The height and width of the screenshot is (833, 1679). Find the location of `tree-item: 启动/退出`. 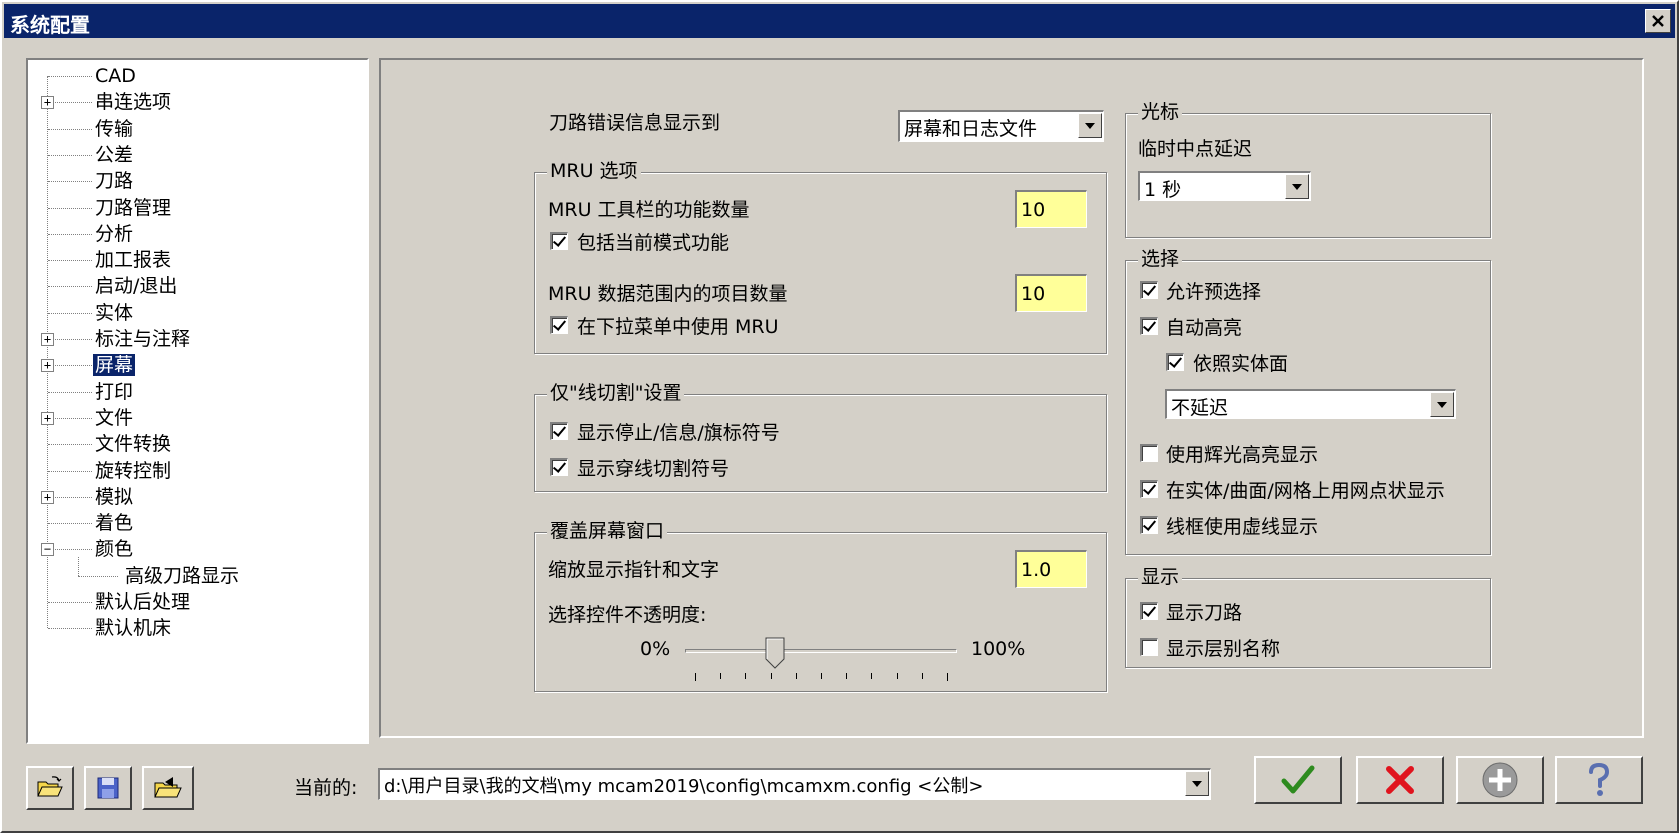

tree-item: 启动/退出 is located at coordinates (136, 286).